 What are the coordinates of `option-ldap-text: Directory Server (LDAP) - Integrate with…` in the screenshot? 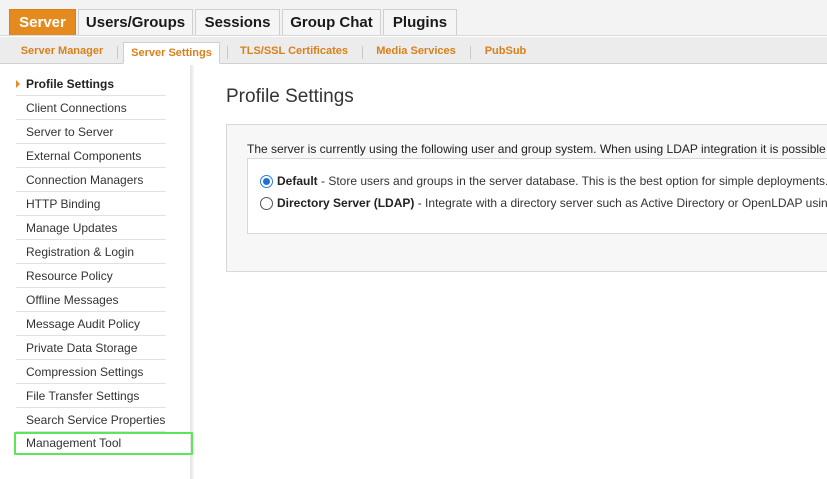 It's located at (552, 203).